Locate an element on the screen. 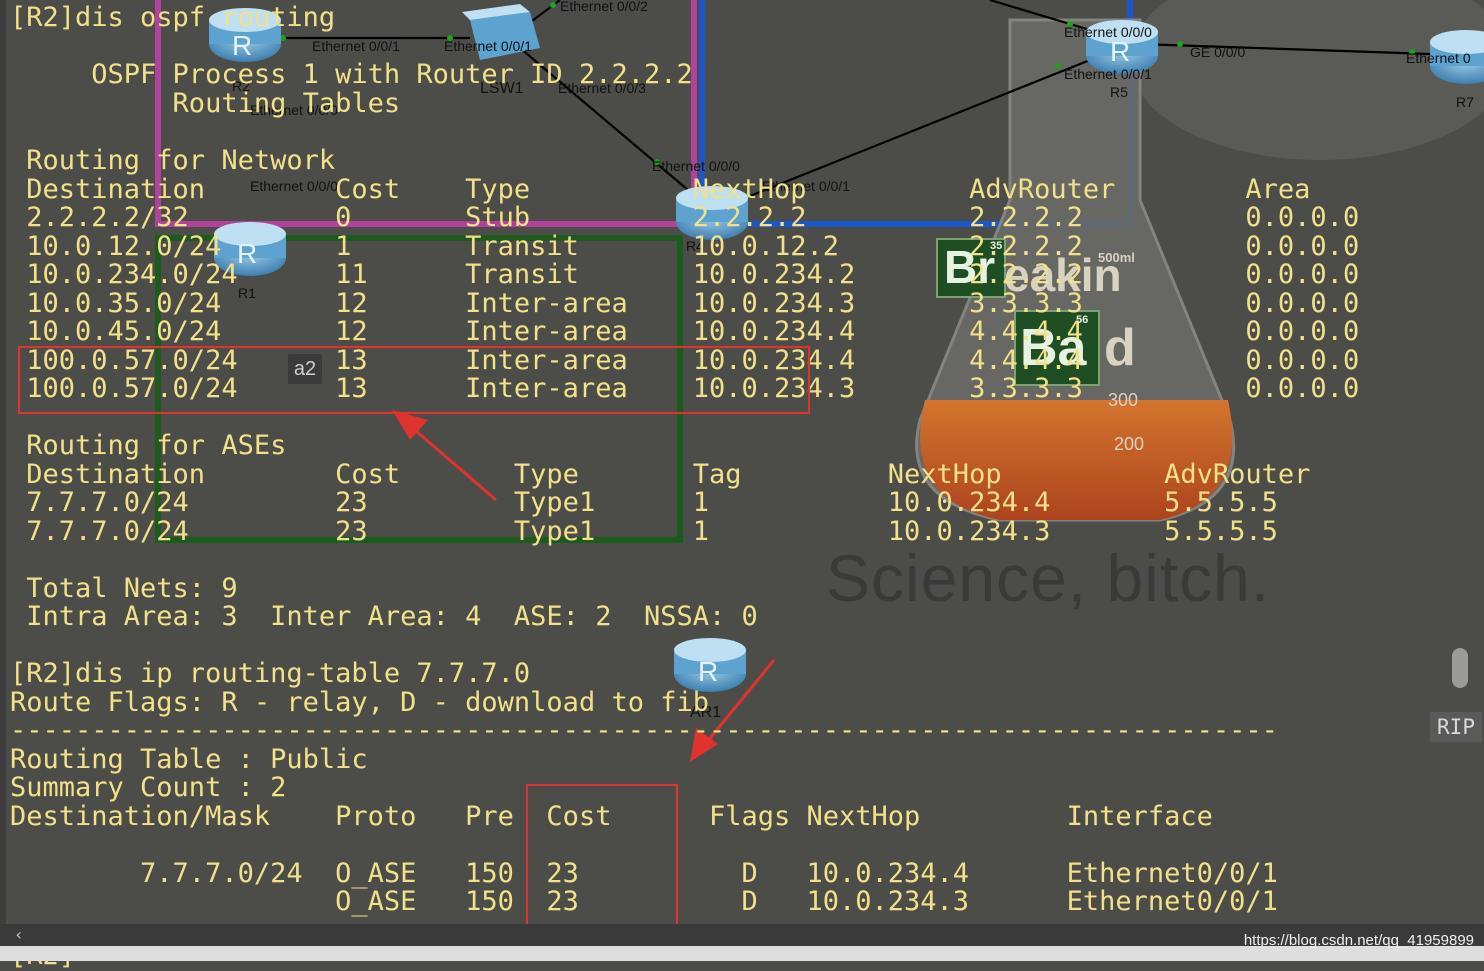 The width and height of the screenshot is (1484, 971). annotation-tag-a2: a2 is located at coordinates (305, 369).